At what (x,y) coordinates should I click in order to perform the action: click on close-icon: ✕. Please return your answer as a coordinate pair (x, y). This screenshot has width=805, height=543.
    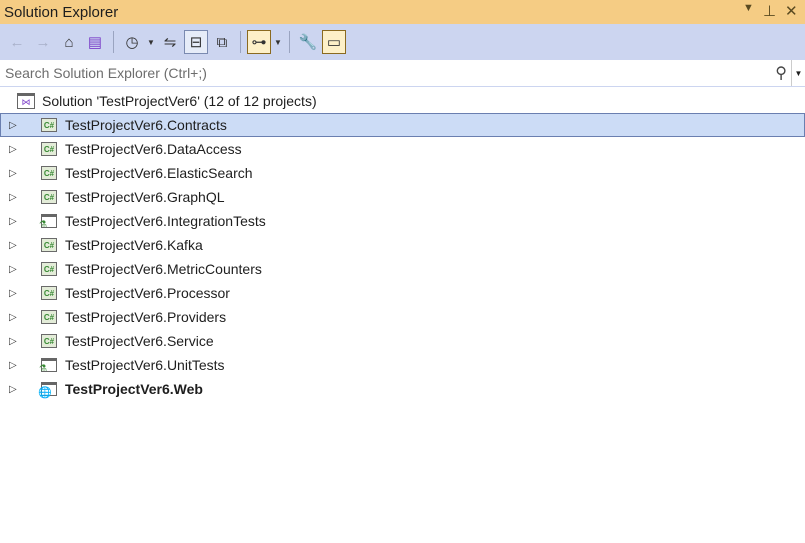
    Looking at the image, I should click on (791, 11).